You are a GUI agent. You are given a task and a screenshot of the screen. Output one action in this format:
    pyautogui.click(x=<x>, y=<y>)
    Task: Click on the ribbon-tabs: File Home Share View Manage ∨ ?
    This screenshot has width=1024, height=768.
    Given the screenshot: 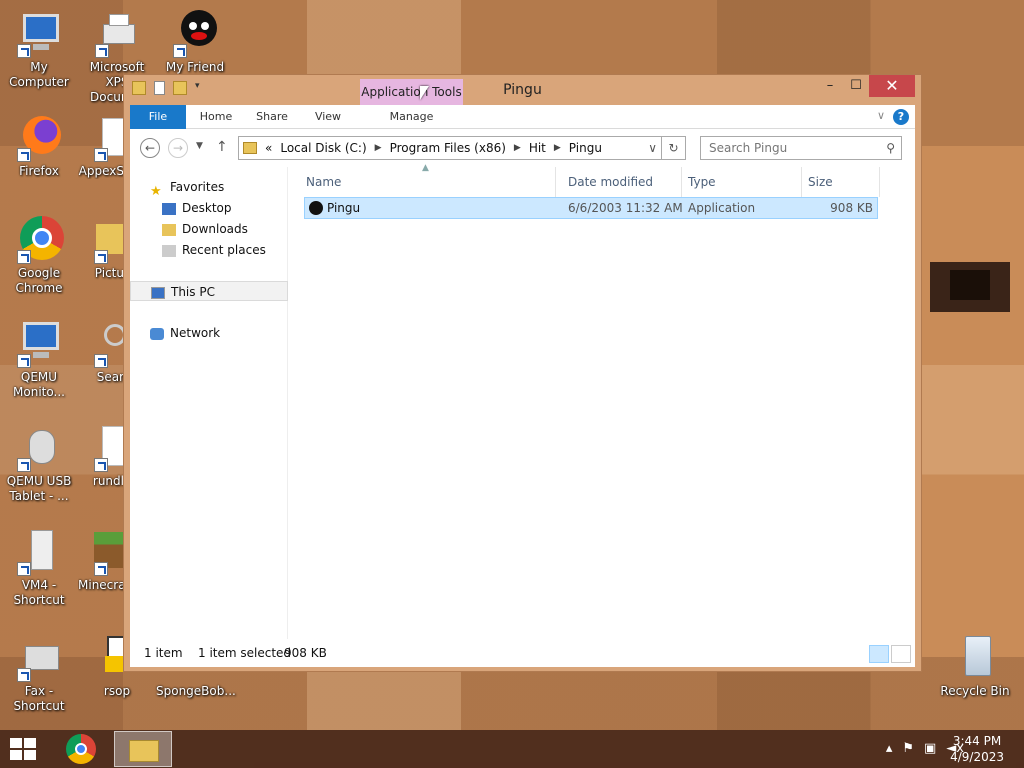 What is the action you would take?
    pyautogui.click(x=522, y=117)
    